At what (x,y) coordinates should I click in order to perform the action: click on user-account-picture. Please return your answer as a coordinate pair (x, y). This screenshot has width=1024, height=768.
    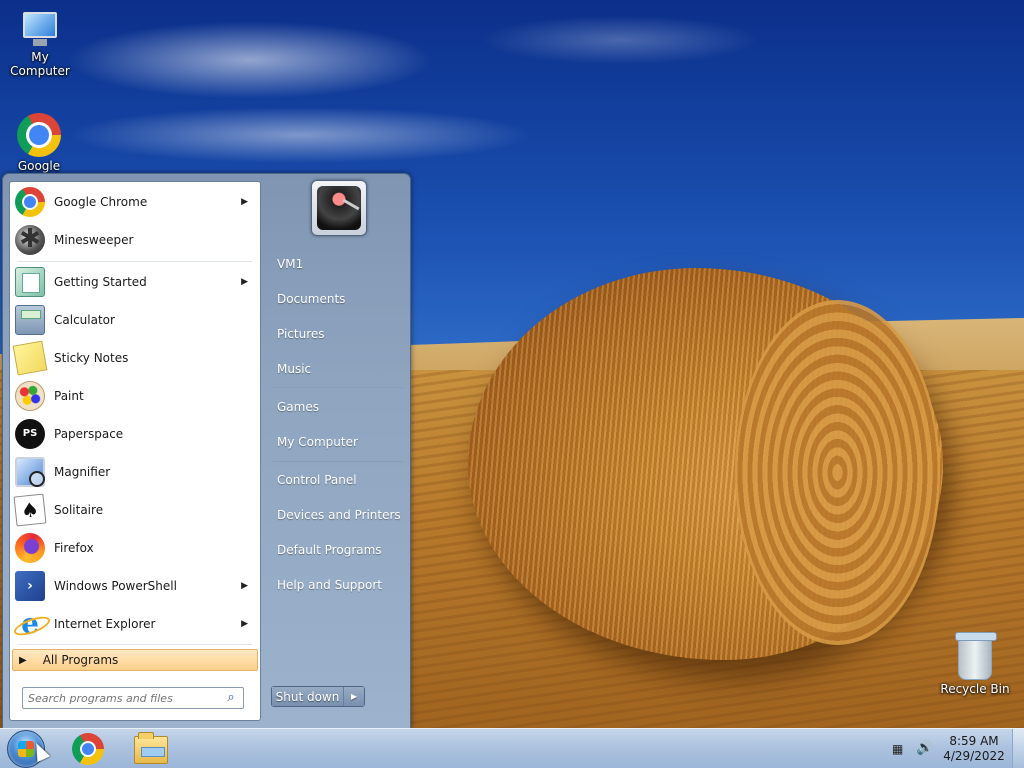
    Looking at the image, I should click on (339, 208).